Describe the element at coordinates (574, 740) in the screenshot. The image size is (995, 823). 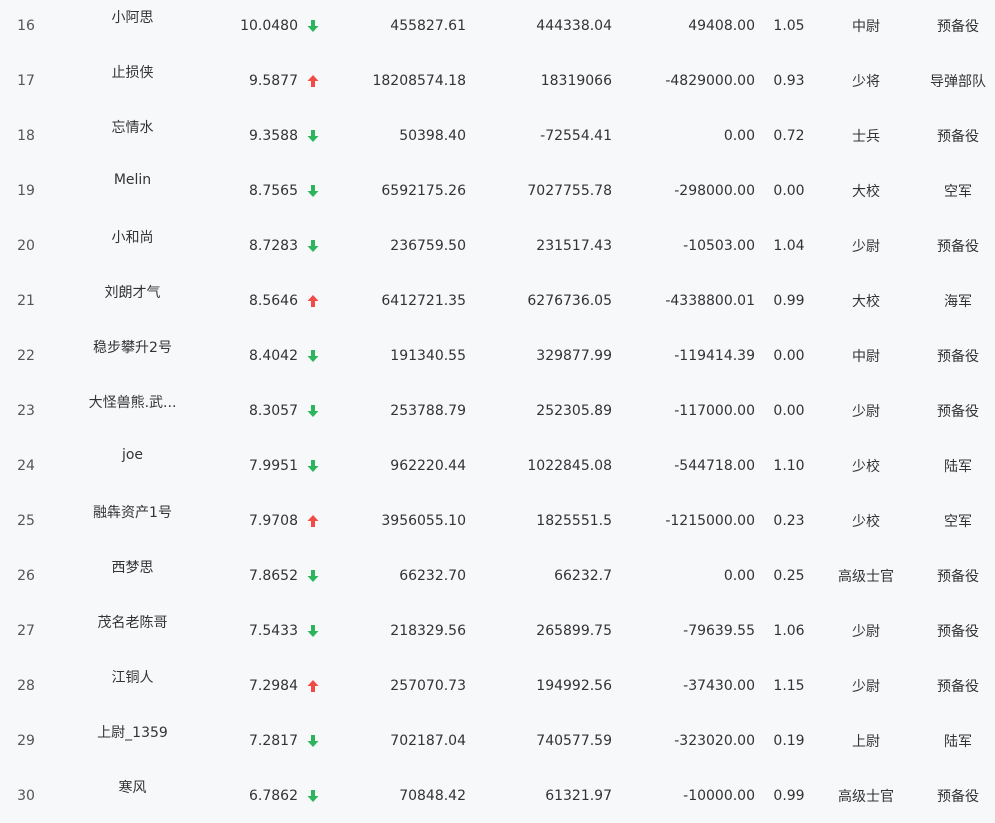
I see `value-col-2: 740577.59` at that location.